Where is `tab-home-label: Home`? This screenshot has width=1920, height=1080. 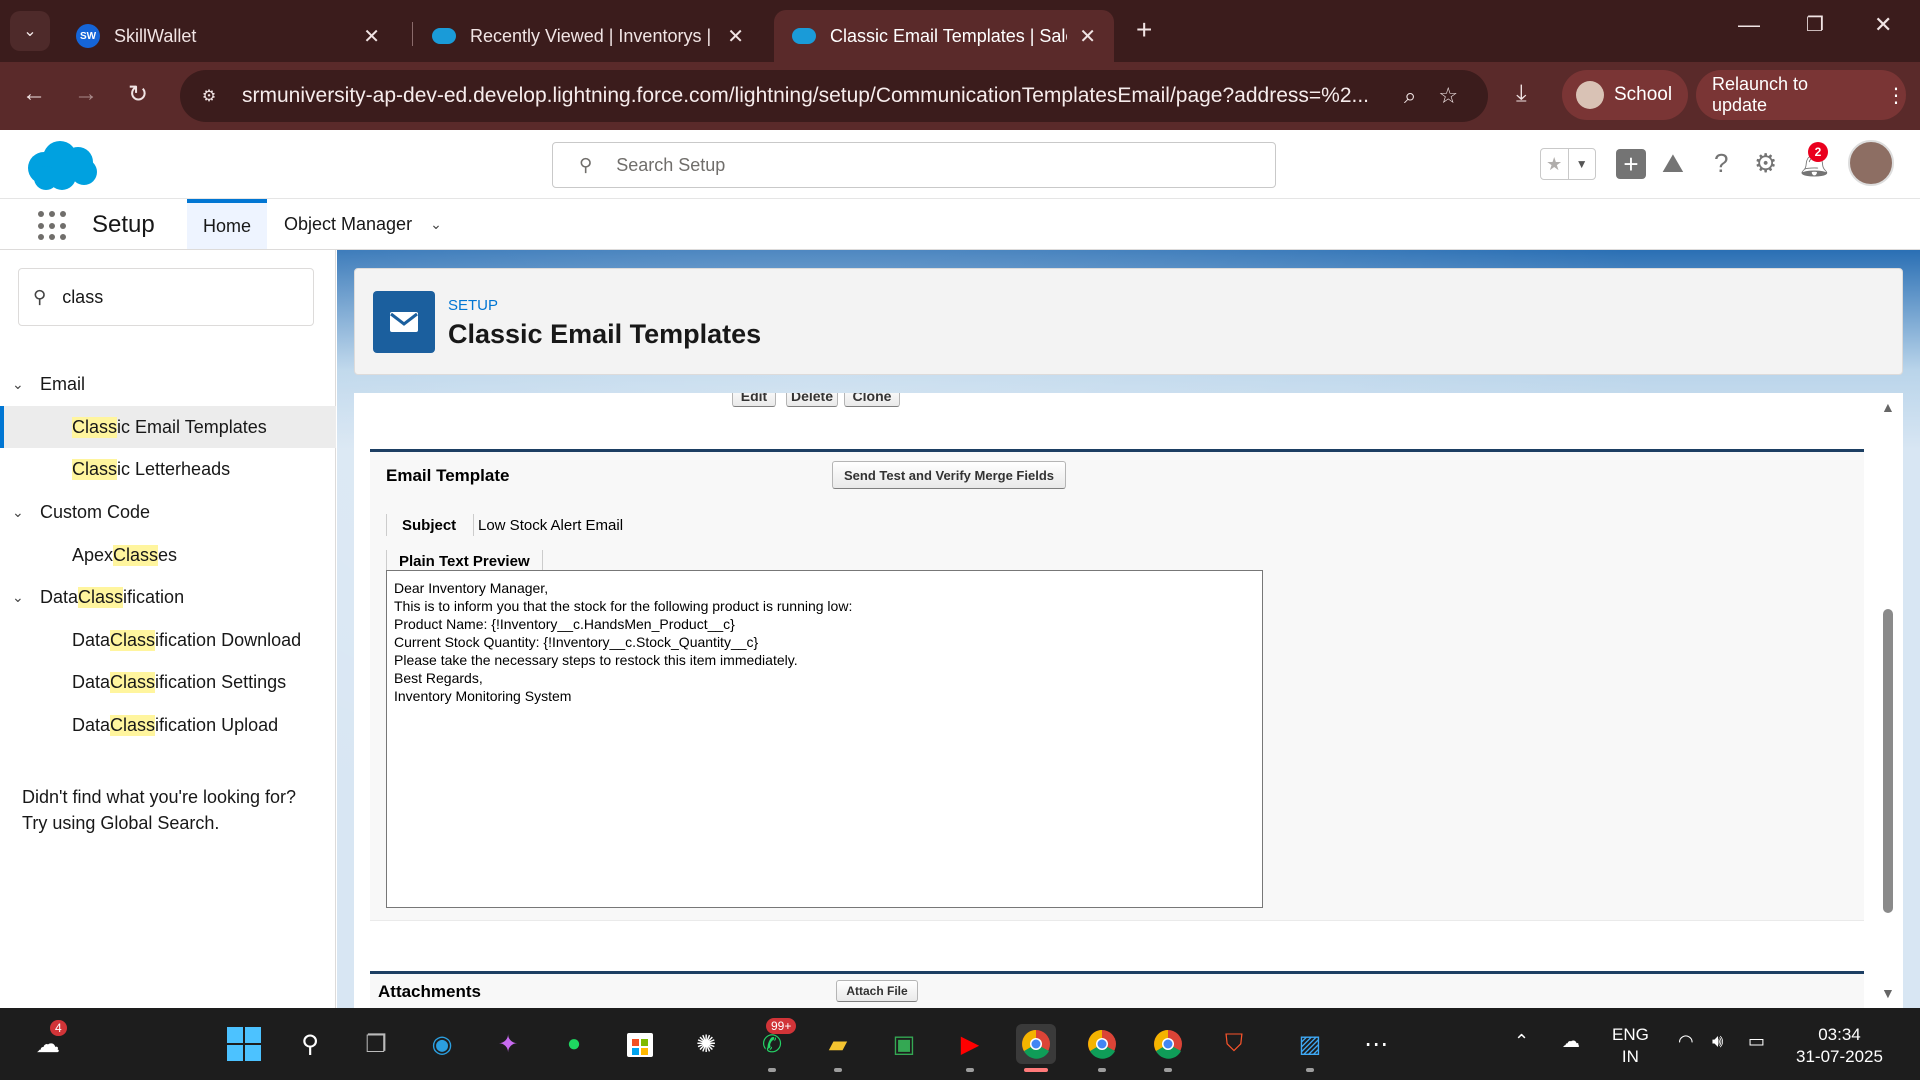
tab-home-label: Home is located at coordinates (227, 225).